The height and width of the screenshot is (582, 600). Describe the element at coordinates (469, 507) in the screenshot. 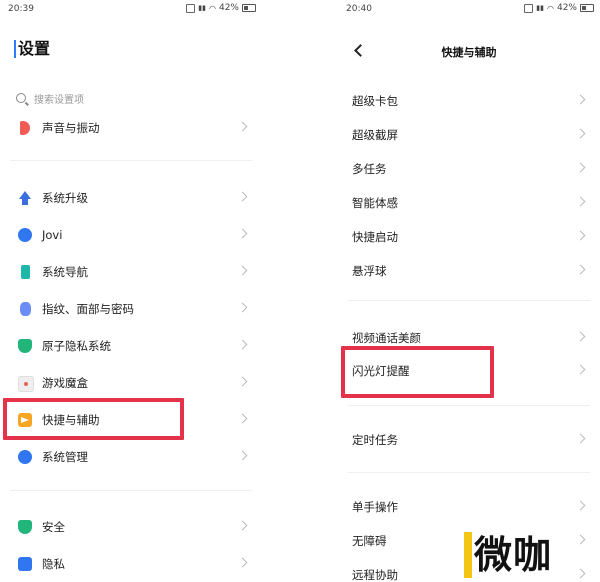

I see `item-one-hand-mode: 单手操作` at that location.